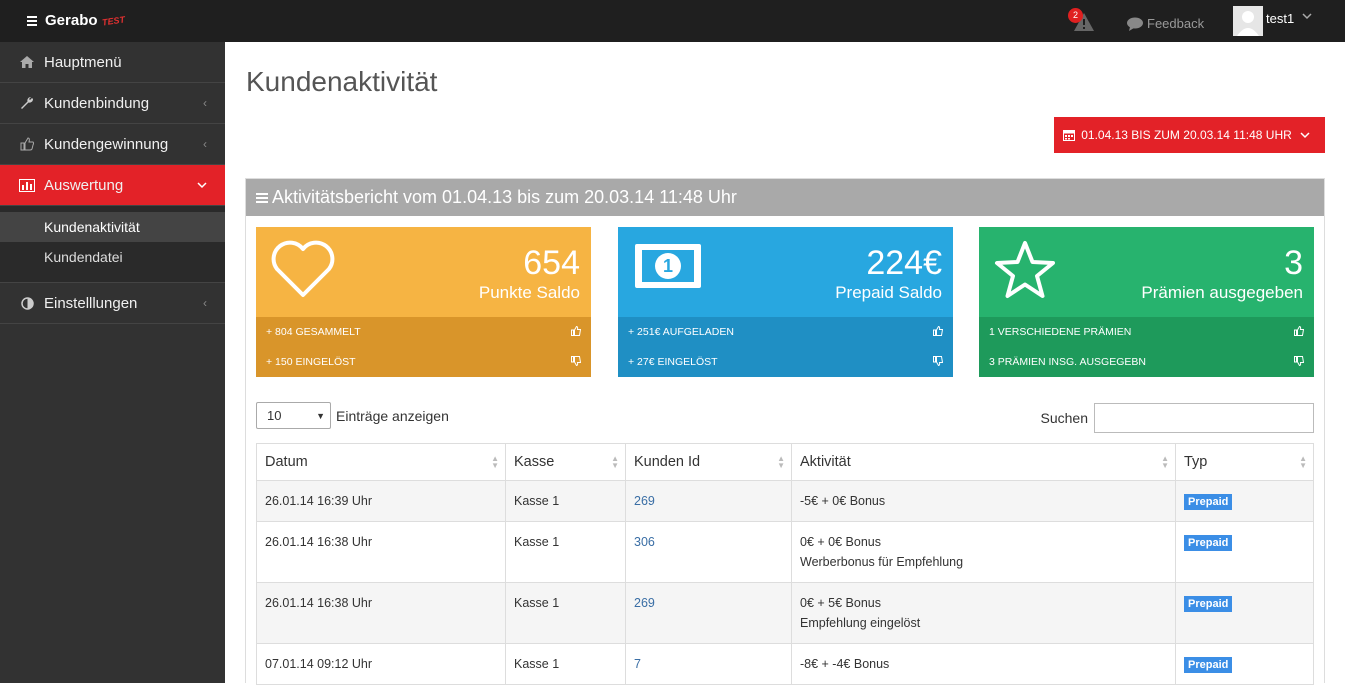 This screenshot has width=1345, height=685. What do you see at coordinates (708, 462) in the screenshot?
I see `column-header-kunden-id: Kunden Id ▲ ▼` at bounding box center [708, 462].